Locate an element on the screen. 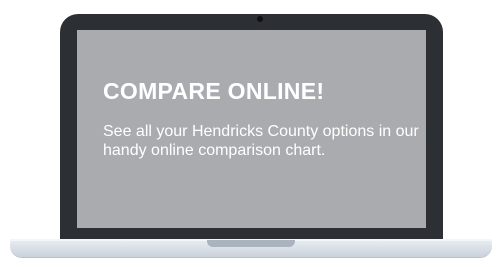 Image resolution: width=502 pixels, height=267 pixels. webcam-icon is located at coordinates (260, 19).